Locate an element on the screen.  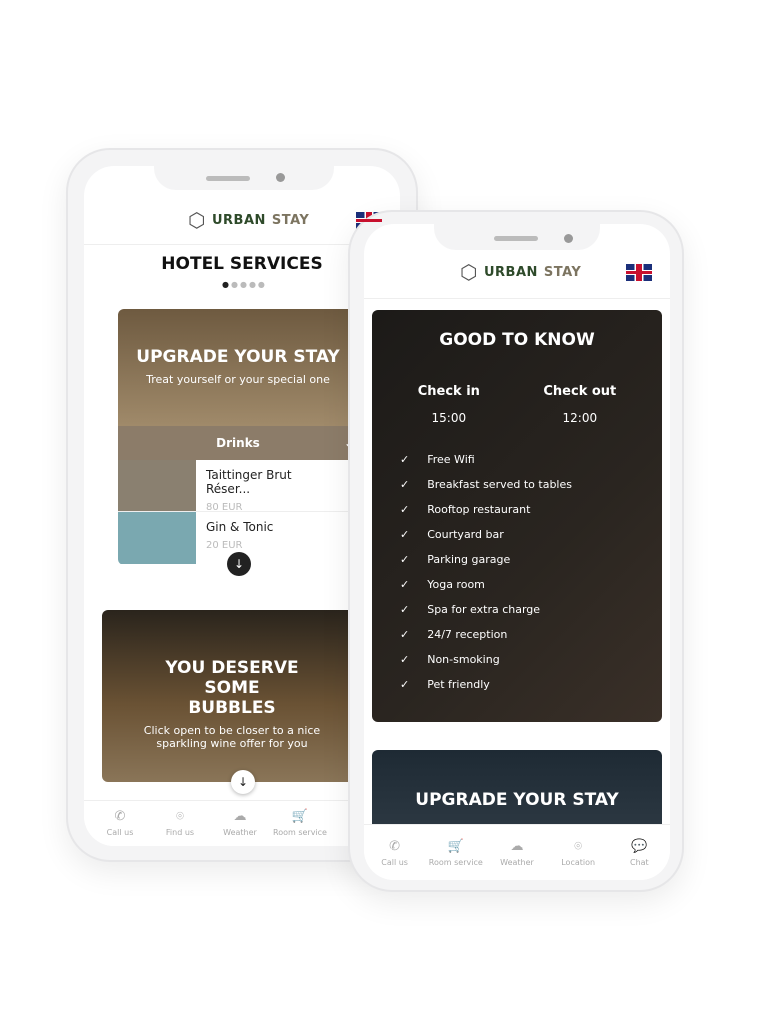
pagination-dots: ●●●●● is located at coordinates (244, 284).